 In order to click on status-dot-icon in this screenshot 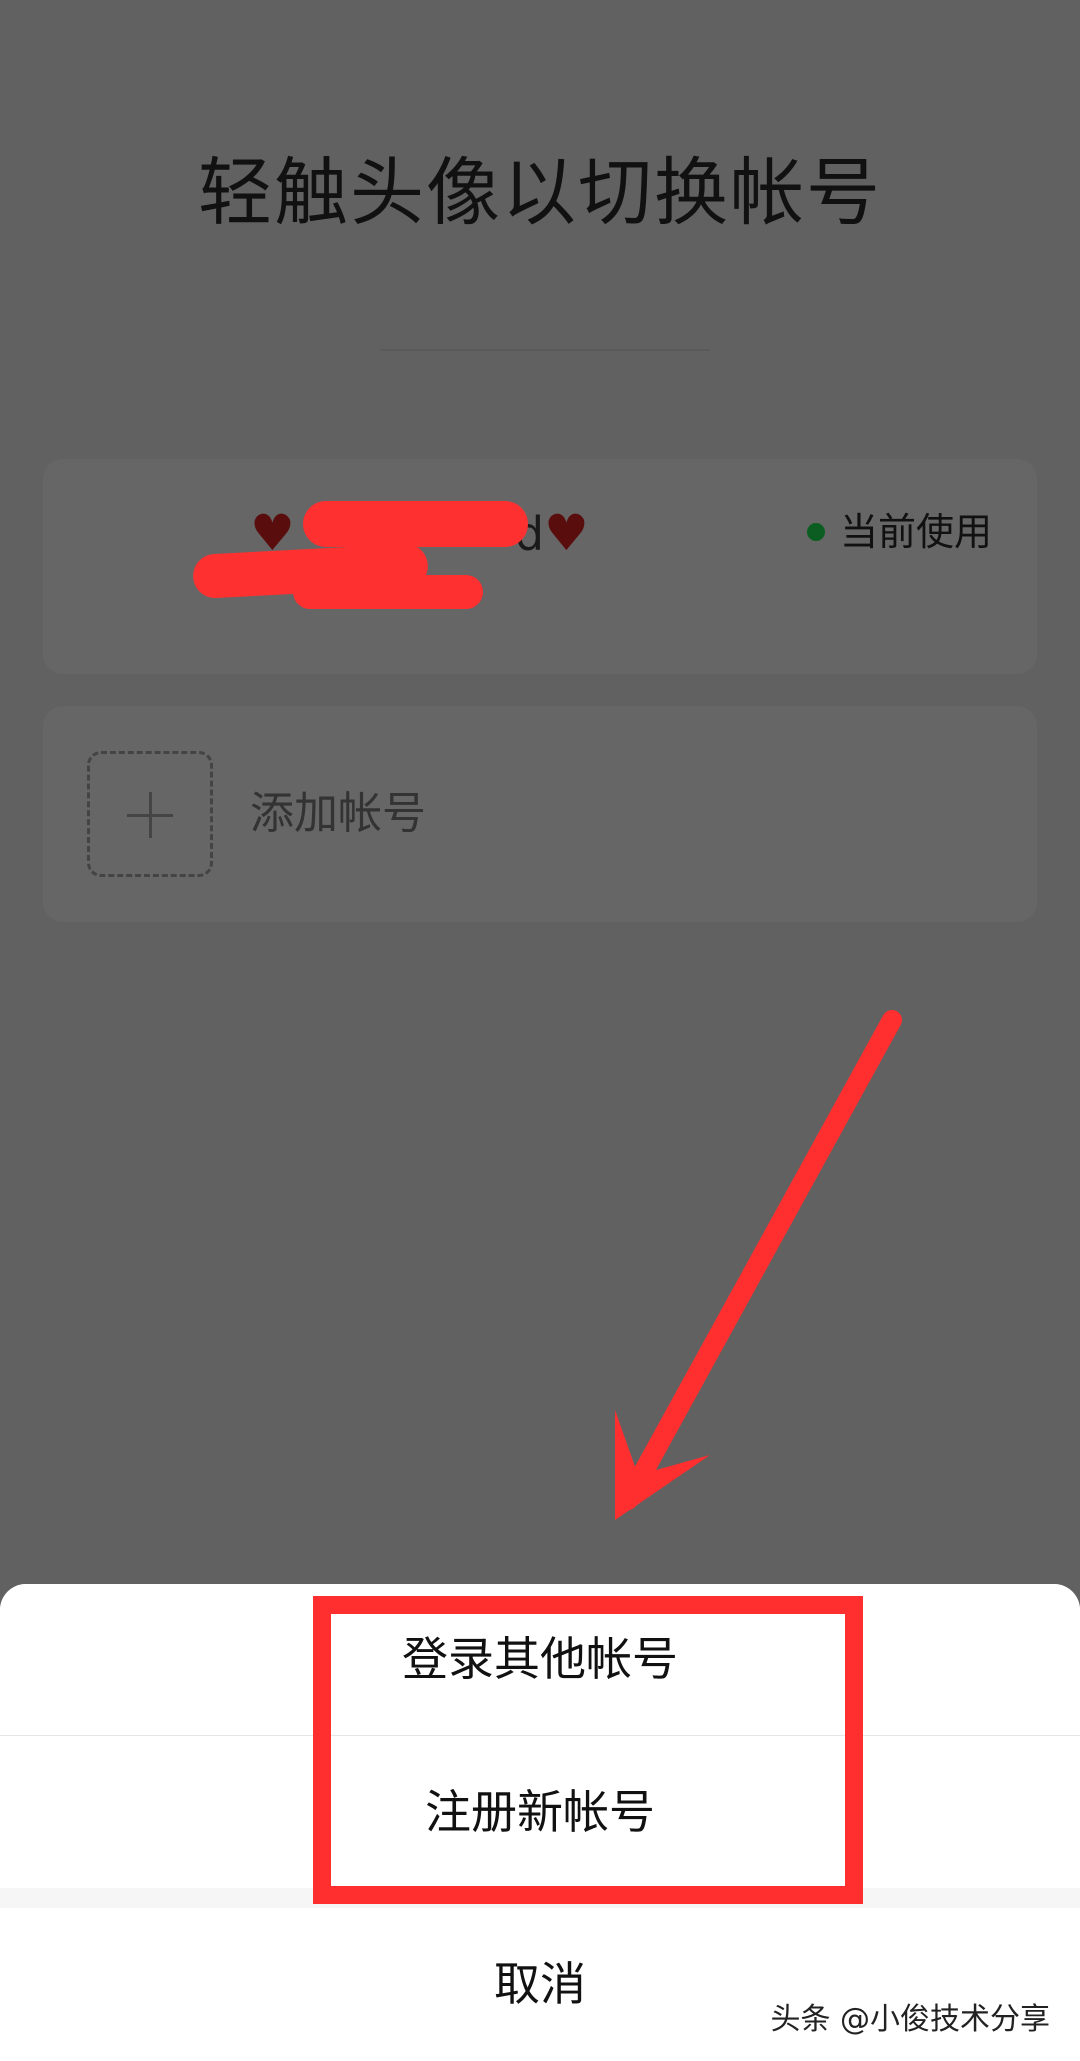, I will do `click(815, 532)`.